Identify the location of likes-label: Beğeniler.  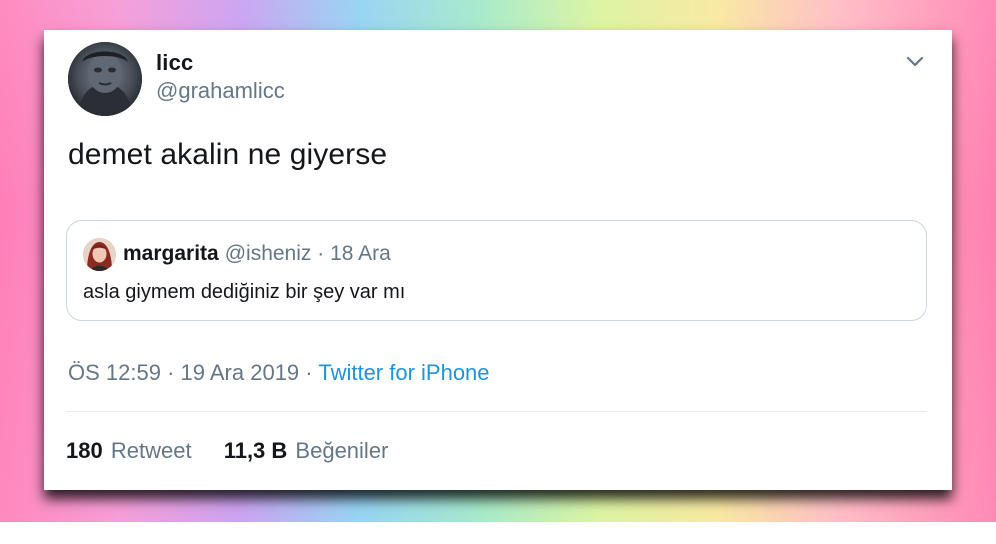
(342, 450).